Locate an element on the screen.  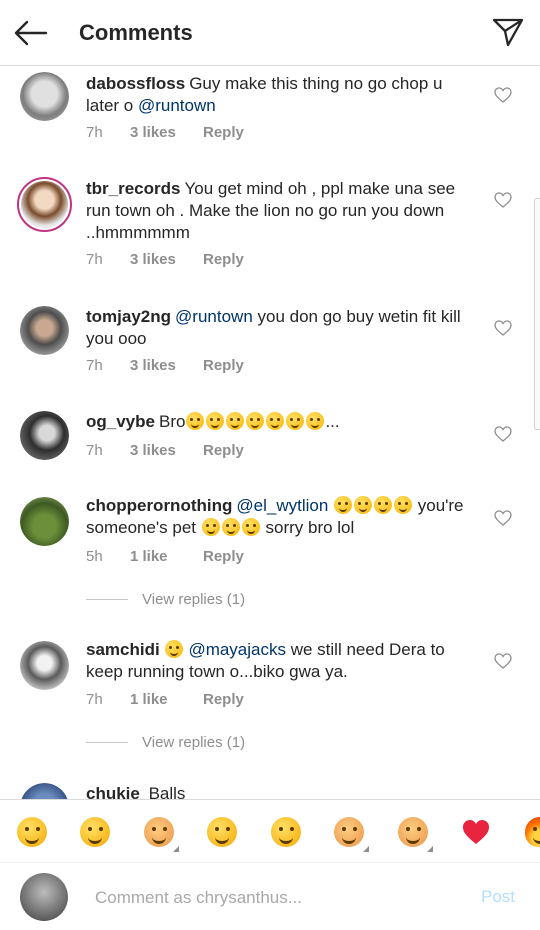
rofl-emoji is located at coordinates (95, 832).